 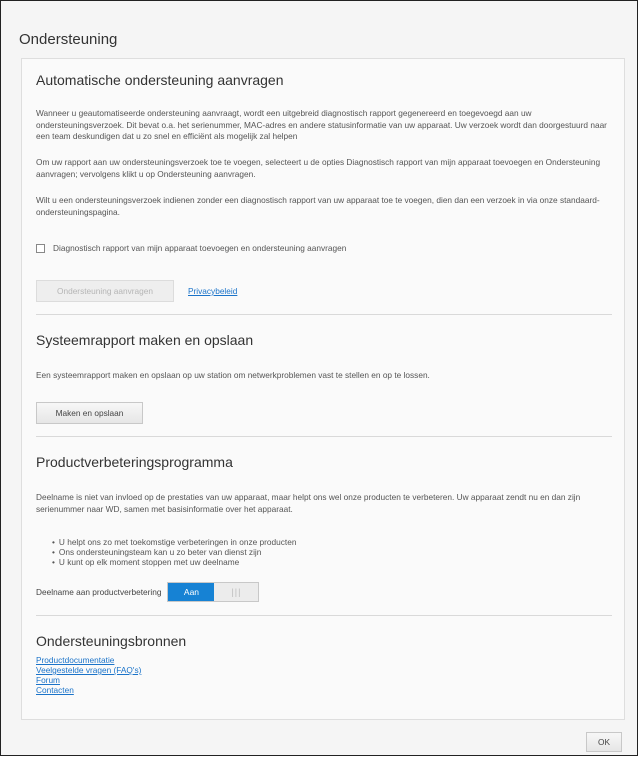 I want to click on toggle-on-segment: Aan, so click(x=191, y=592).